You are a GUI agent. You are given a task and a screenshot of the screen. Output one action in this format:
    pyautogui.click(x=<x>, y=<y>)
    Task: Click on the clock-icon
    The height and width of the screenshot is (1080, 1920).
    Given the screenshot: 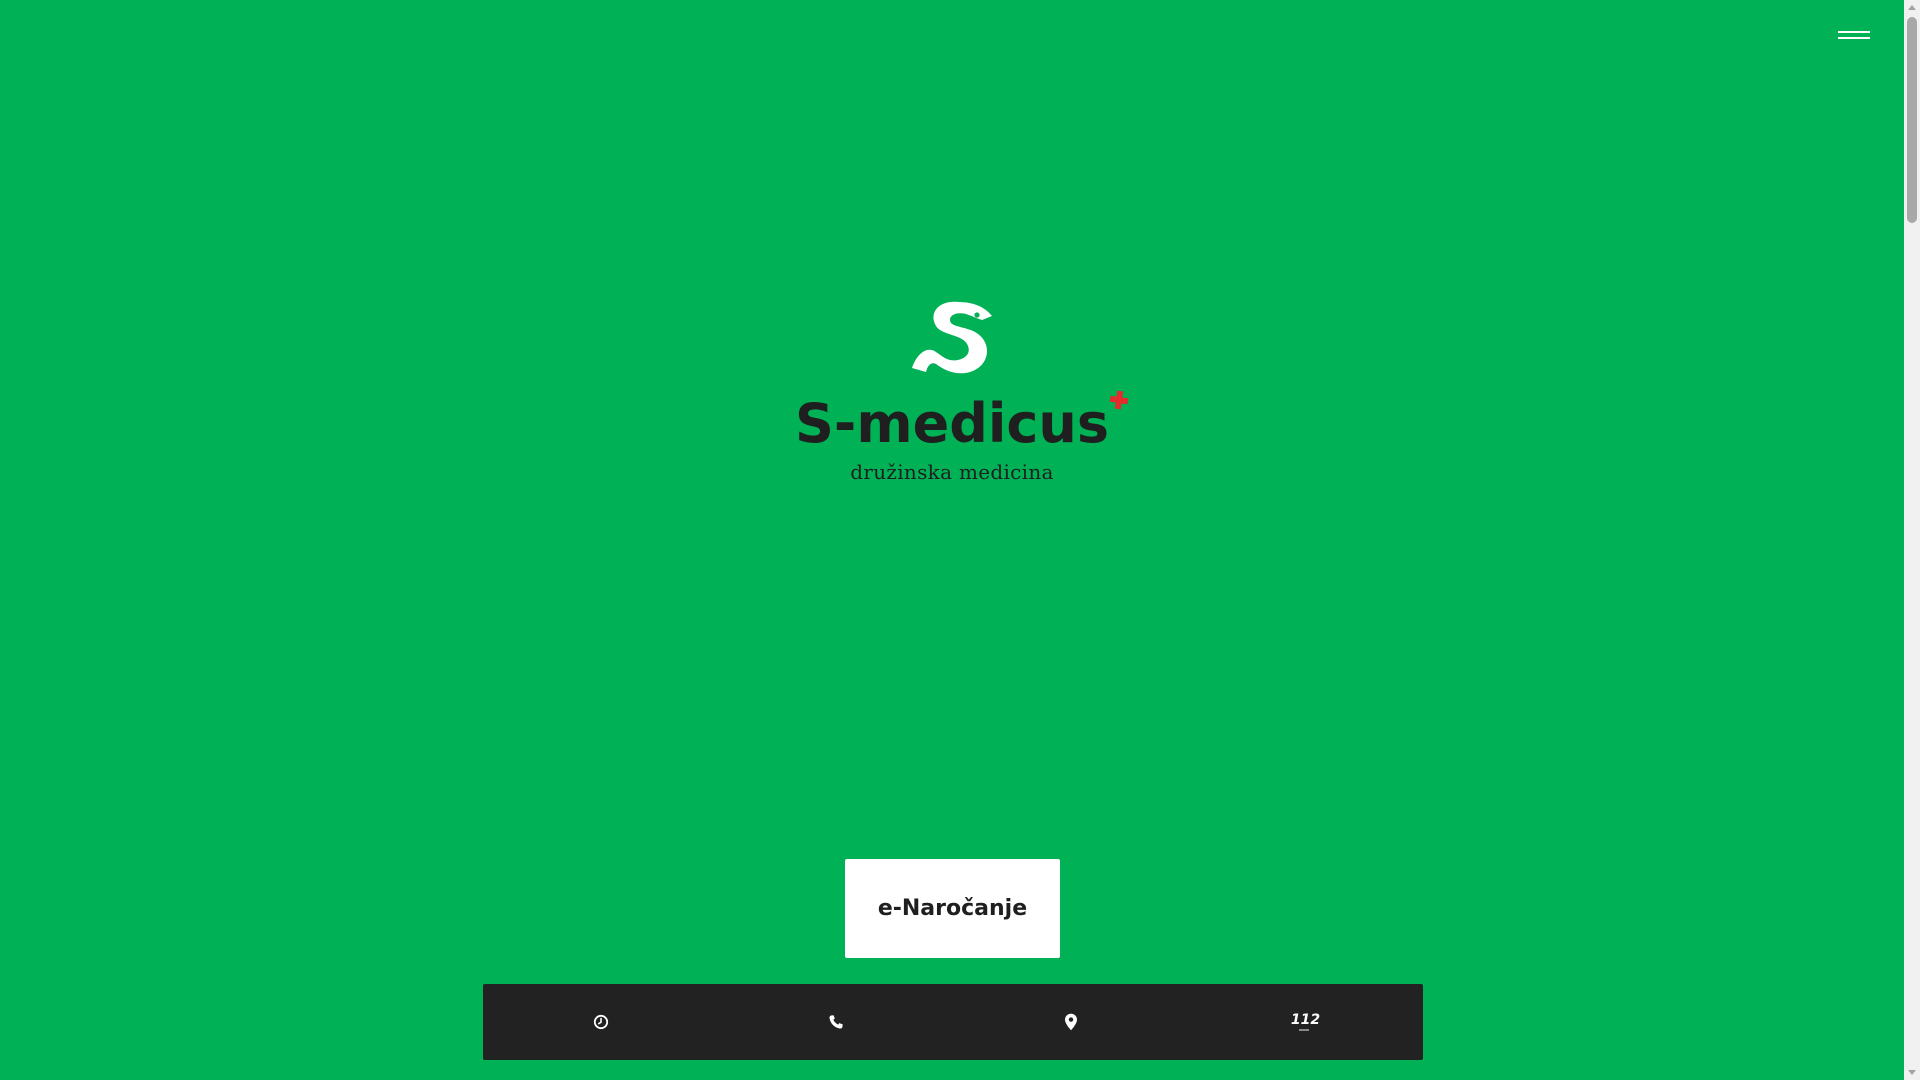 What is the action you would take?
    pyautogui.click(x=600, y=1022)
    